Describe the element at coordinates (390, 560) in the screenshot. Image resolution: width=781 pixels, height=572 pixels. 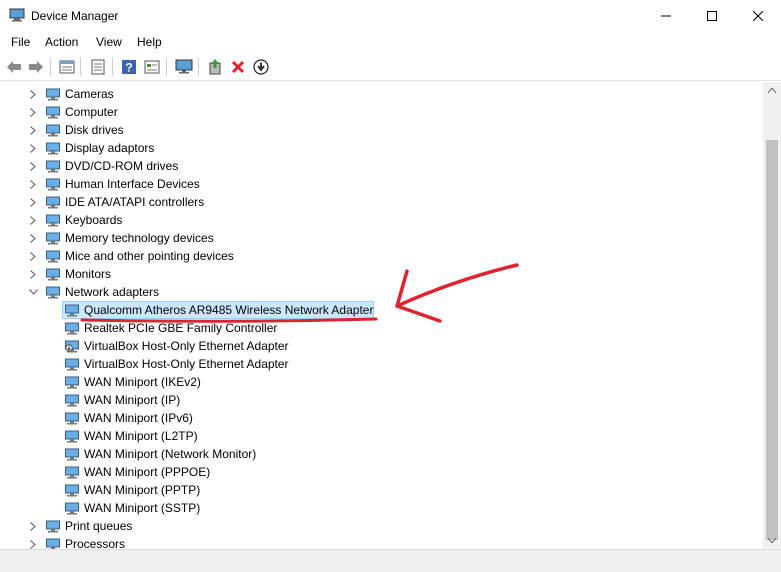
I see `status-bar` at that location.